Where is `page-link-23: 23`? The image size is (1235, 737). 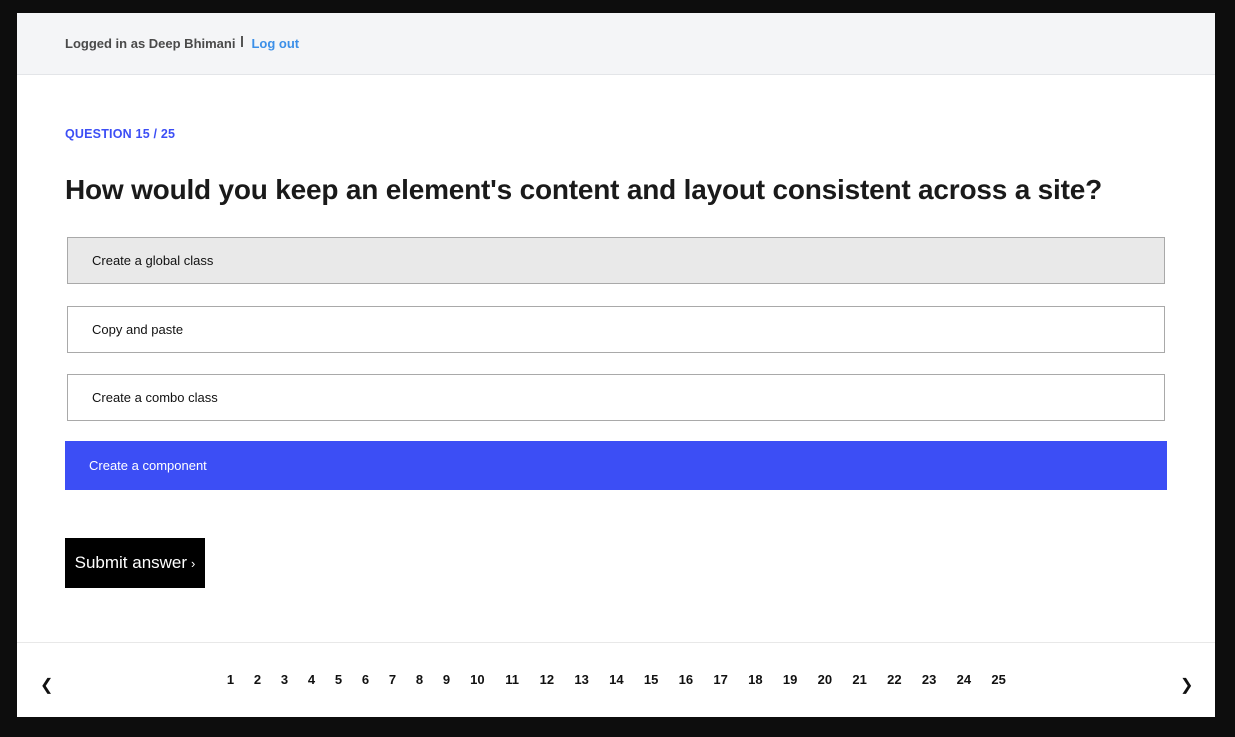 page-link-23: 23 is located at coordinates (929, 679).